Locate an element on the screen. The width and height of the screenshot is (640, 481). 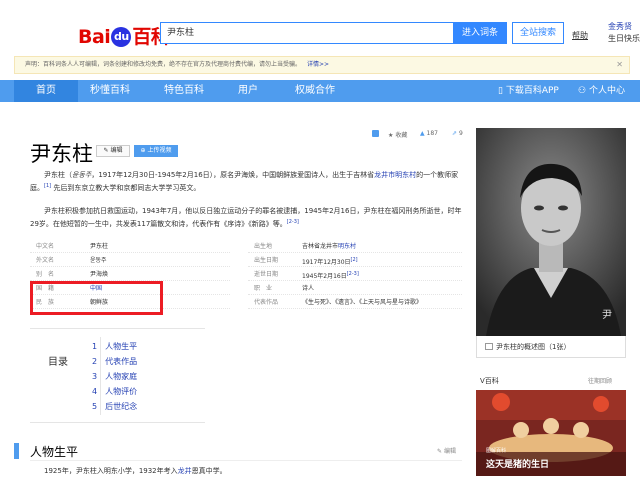
photo-caption-text: 尹东柱的概述图（1张） is located at coordinates (533, 347).